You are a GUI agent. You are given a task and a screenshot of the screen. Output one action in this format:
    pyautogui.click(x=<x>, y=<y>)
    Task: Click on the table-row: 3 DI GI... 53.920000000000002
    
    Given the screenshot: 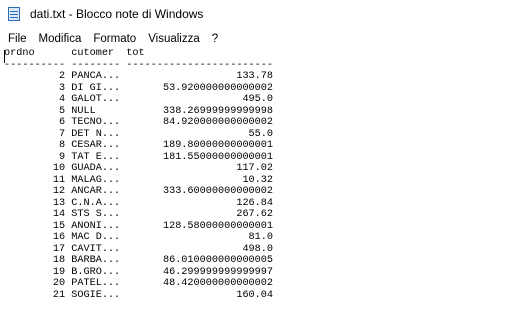 What is the action you would take?
    pyautogui.click(x=138, y=88)
    